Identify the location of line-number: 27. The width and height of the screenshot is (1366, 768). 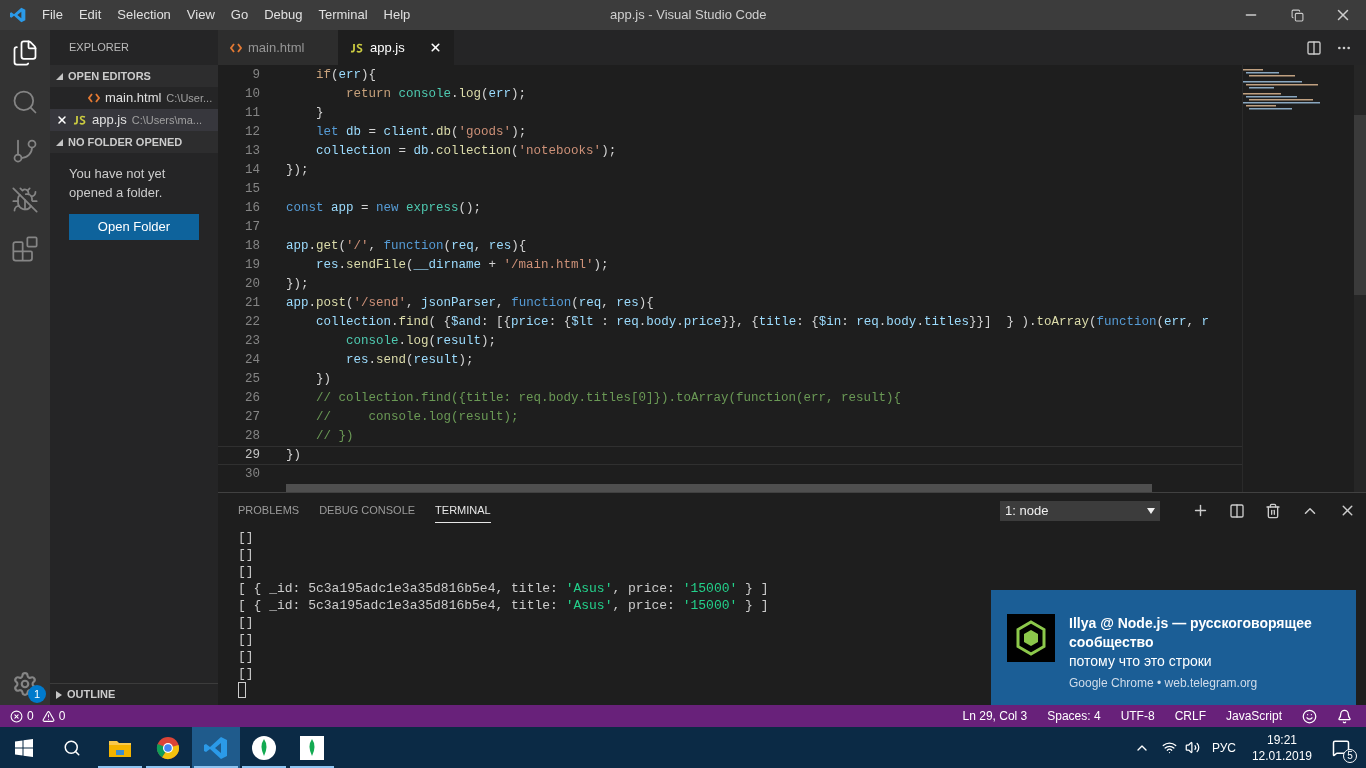
(252, 418).